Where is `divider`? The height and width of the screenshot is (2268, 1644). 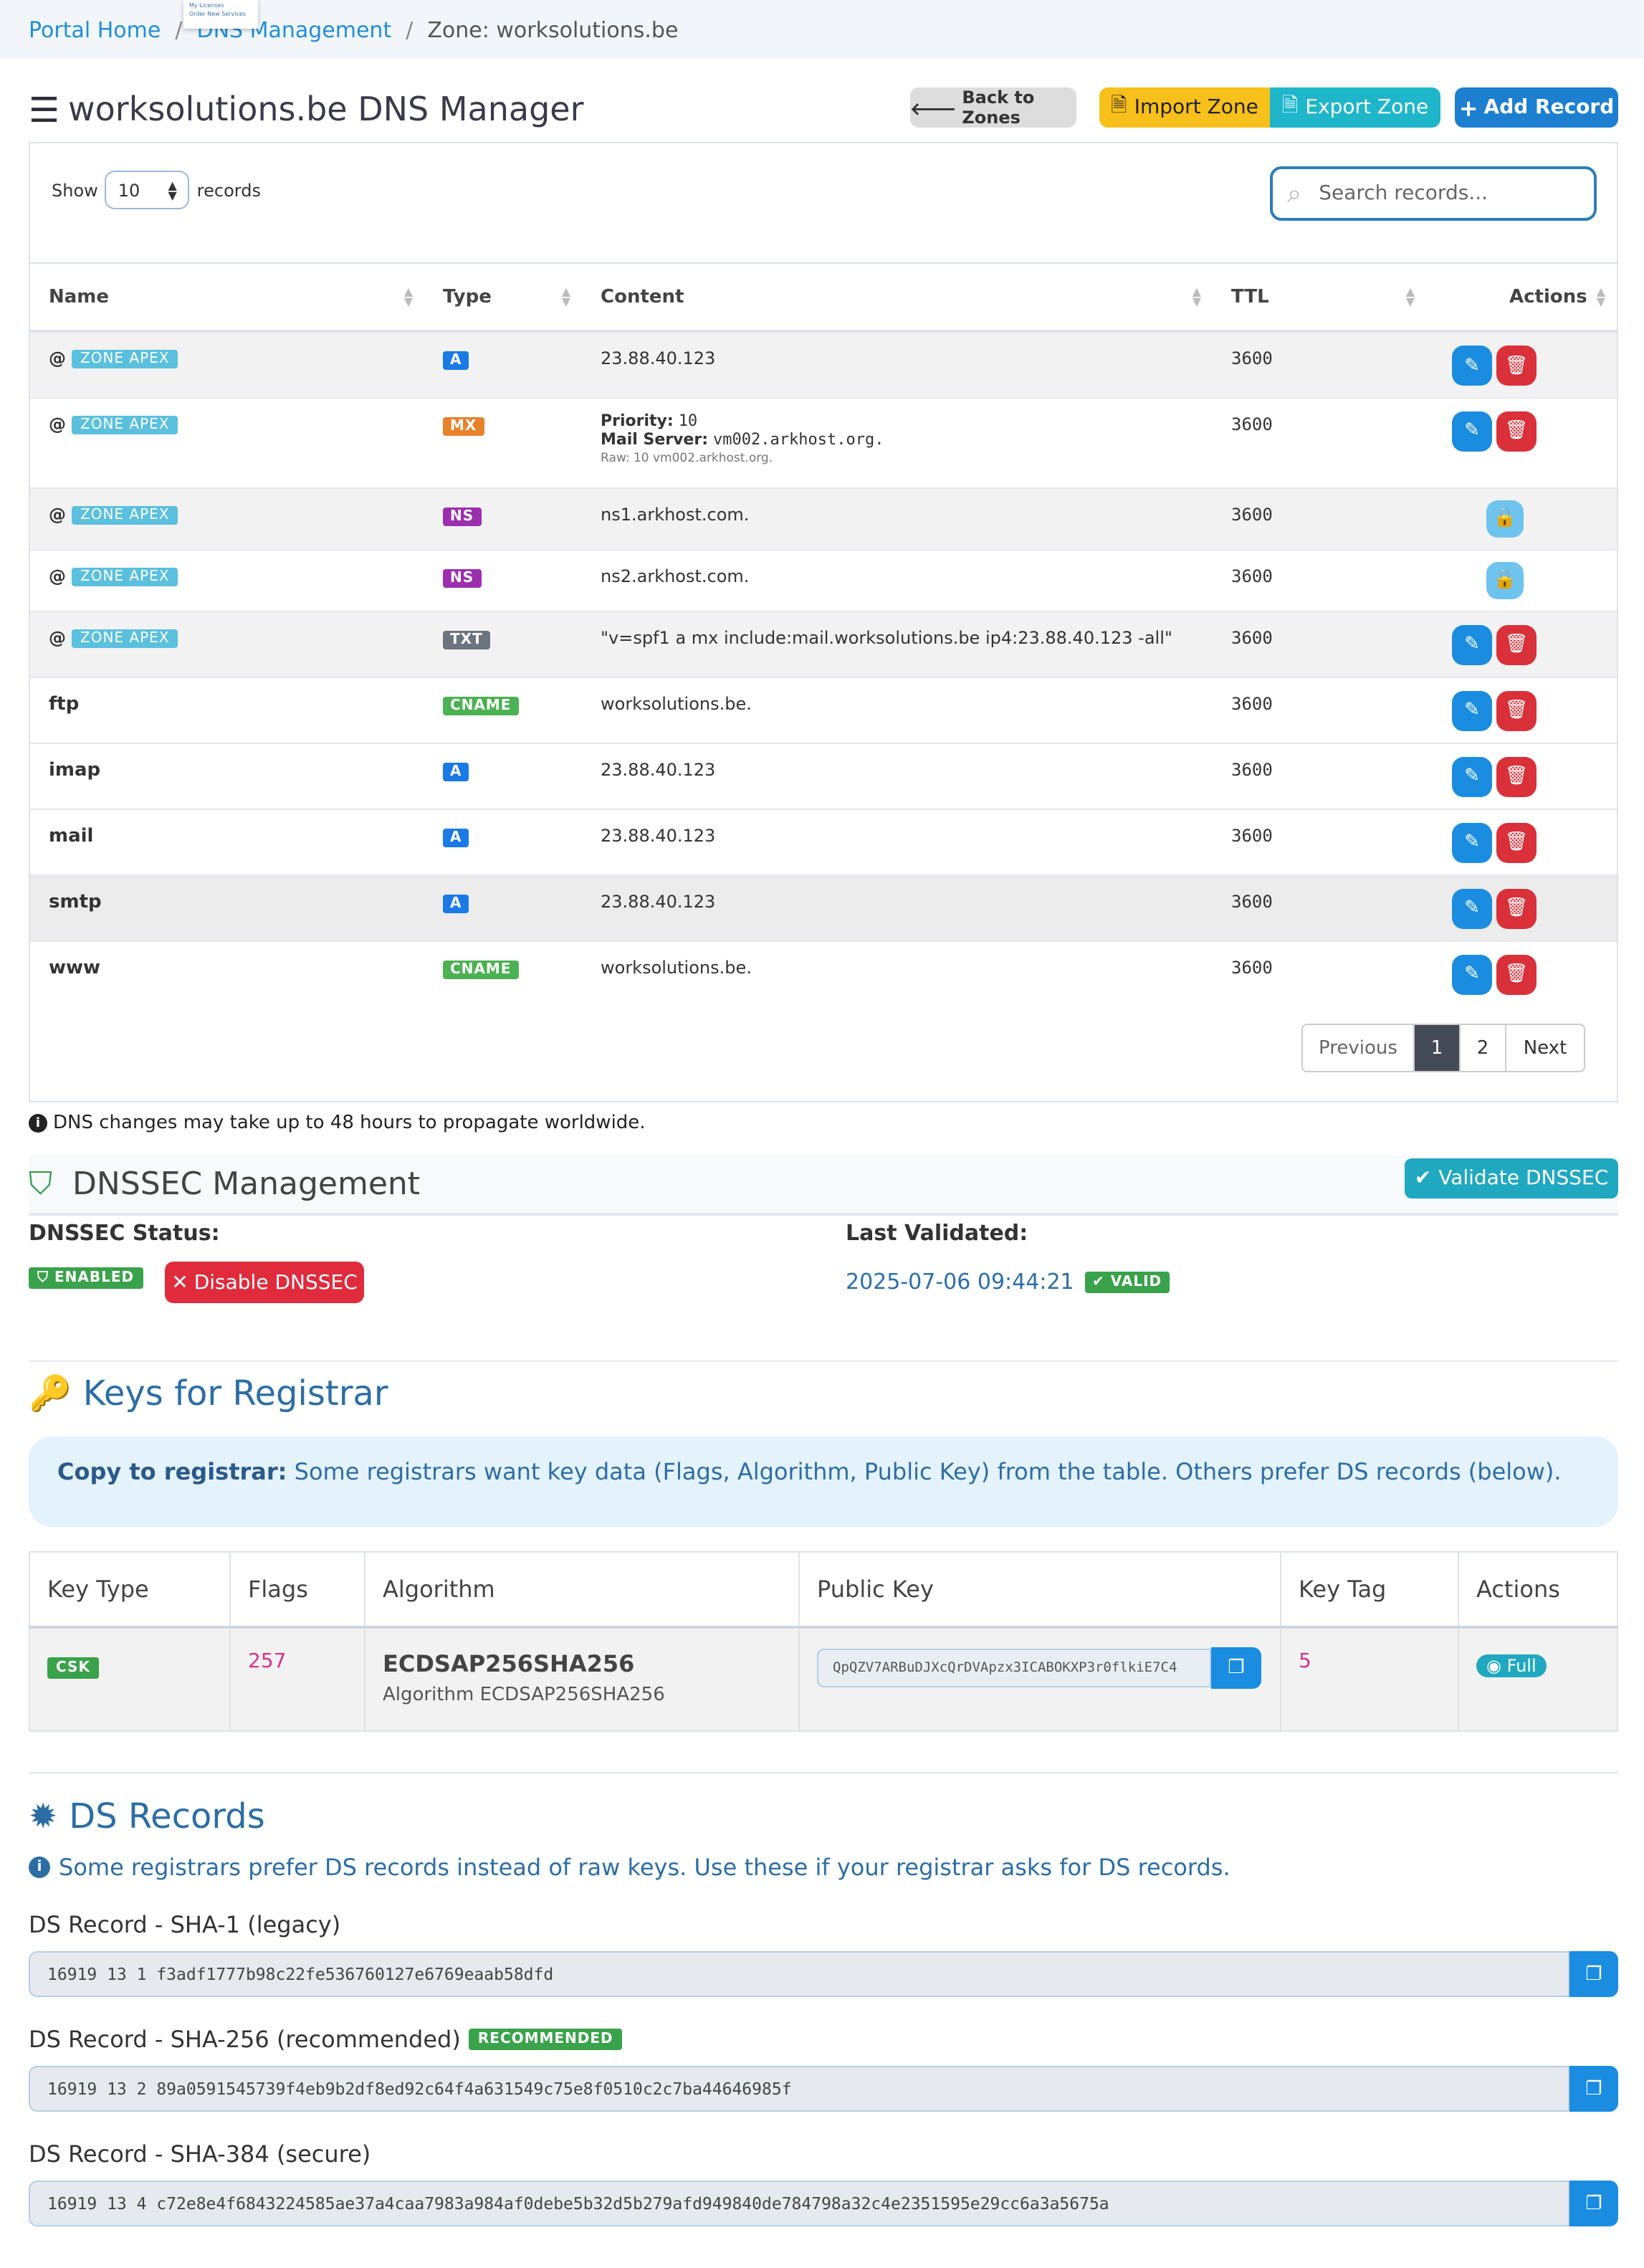
divider is located at coordinates (823, 1772).